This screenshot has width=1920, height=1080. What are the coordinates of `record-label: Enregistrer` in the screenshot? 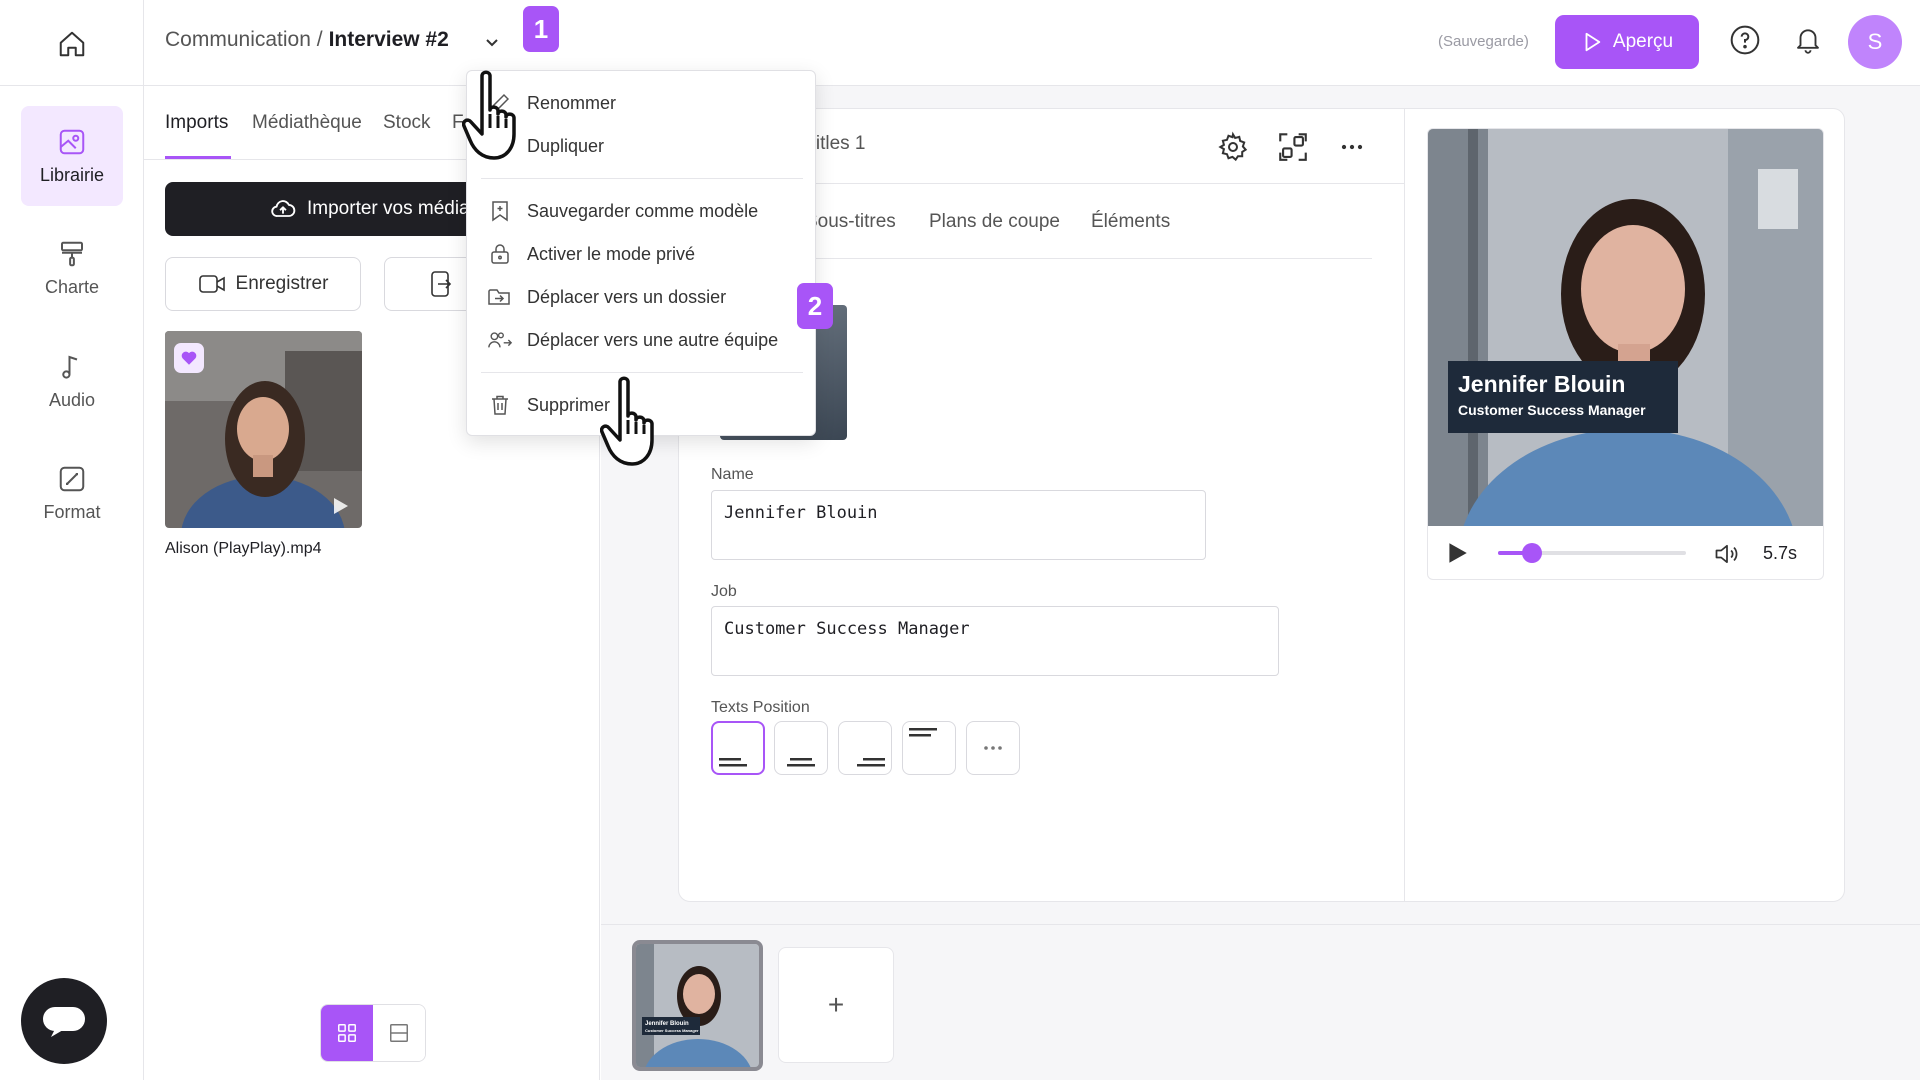 It's located at (282, 283).